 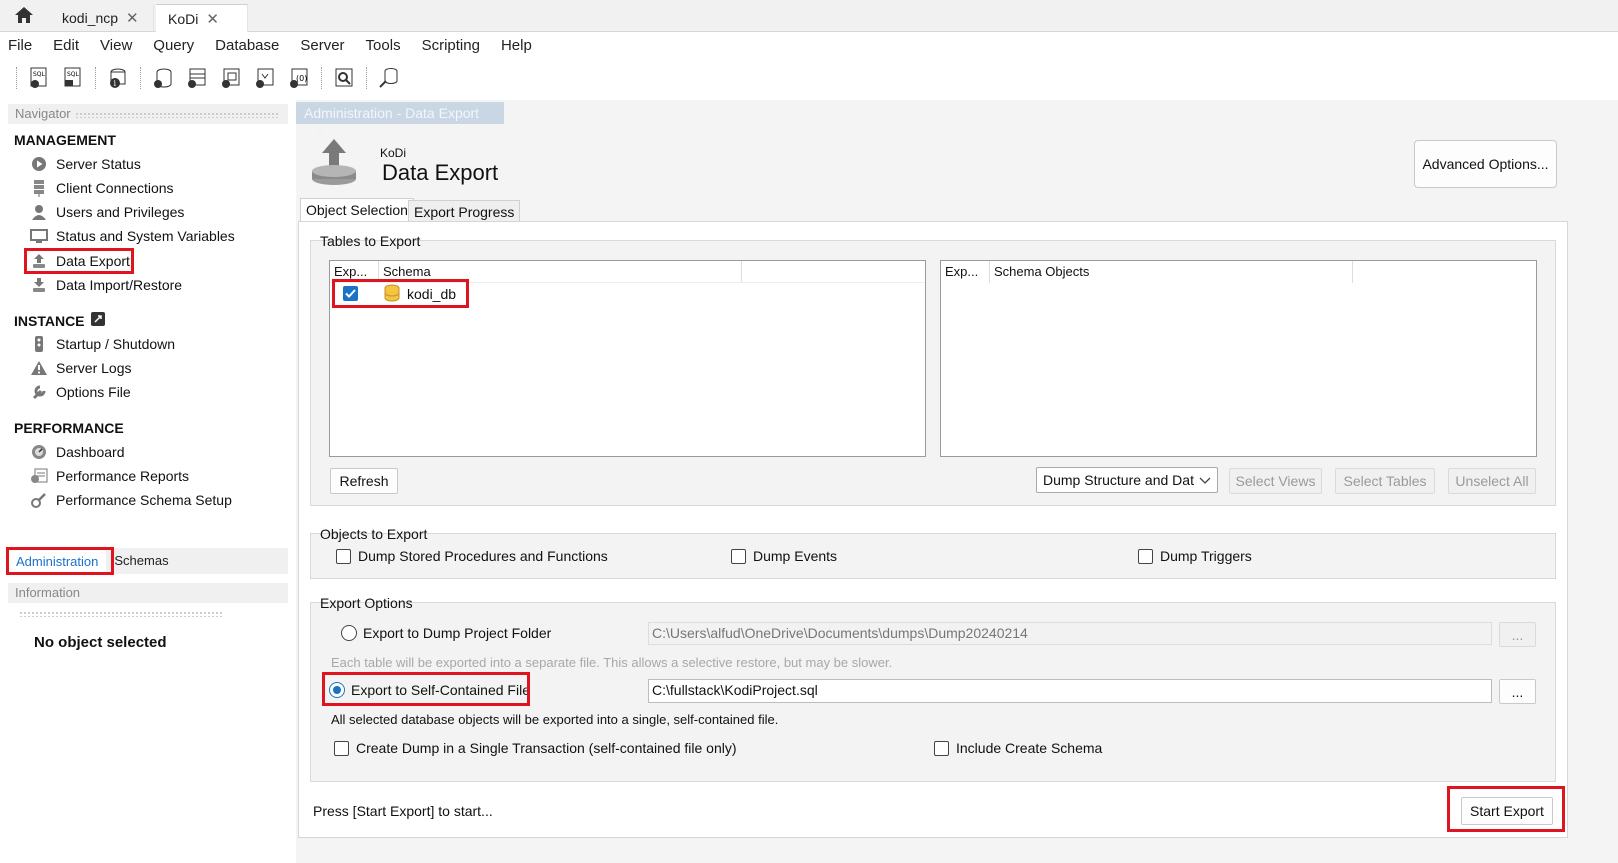 What do you see at coordinates (118, 78) in the screenshot?
I see `object-inspector-icon: i` at bounding box center [118, 78].